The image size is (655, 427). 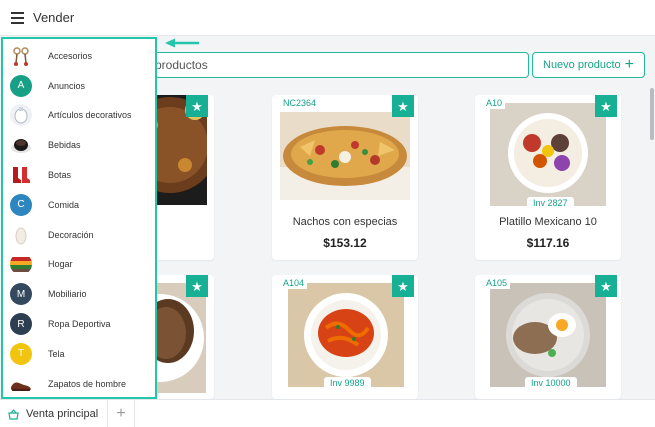 What do you see at coordinates (79, 265) in the screenshot?
I see `category-item-hogar: Hogar` at bounding box center [79, 265].